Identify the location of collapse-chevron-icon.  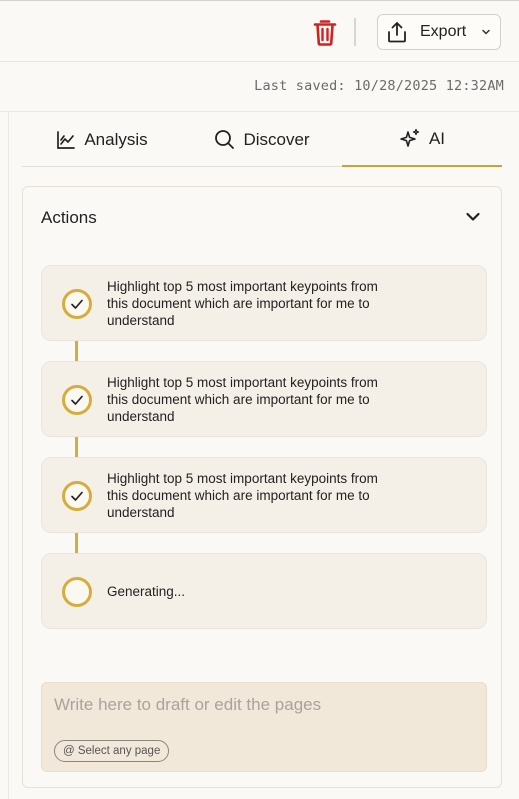
(473, 217).